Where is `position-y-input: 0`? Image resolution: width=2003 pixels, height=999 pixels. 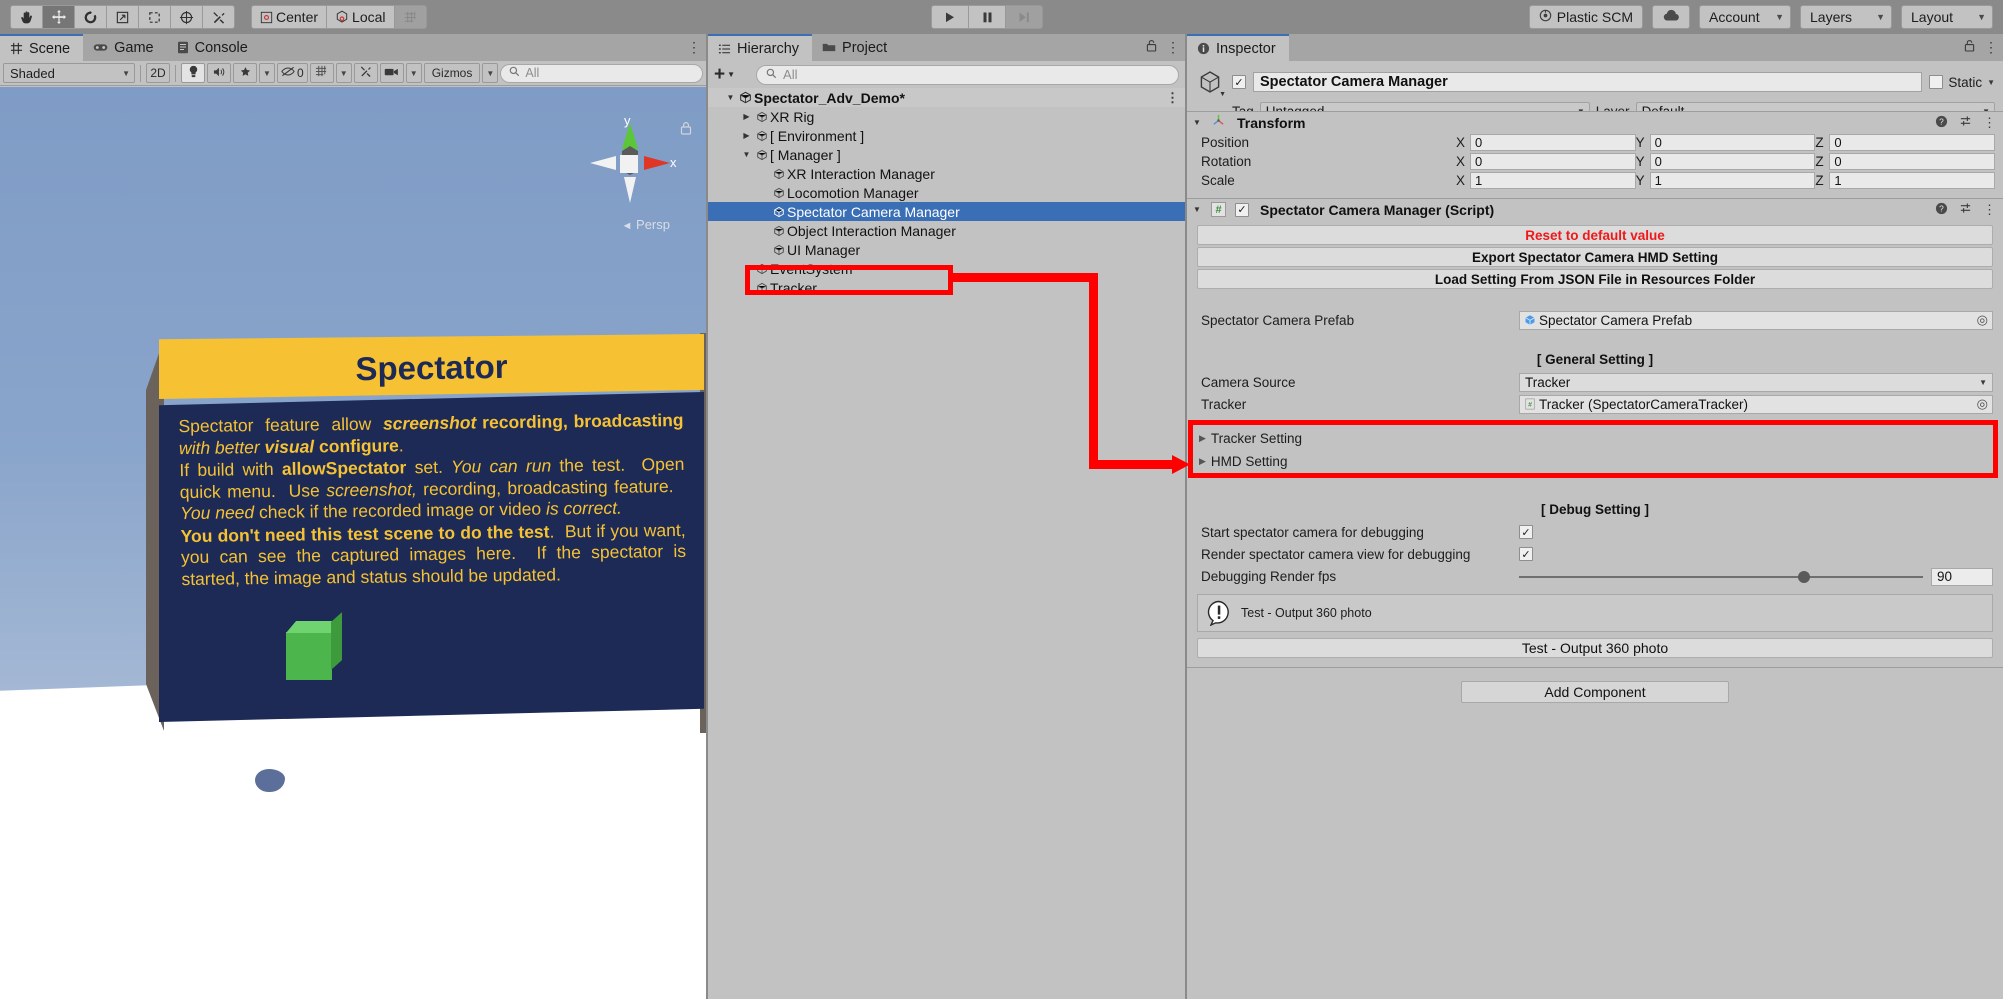
position-y-input: 0 is located at coordinates (1732, 142).